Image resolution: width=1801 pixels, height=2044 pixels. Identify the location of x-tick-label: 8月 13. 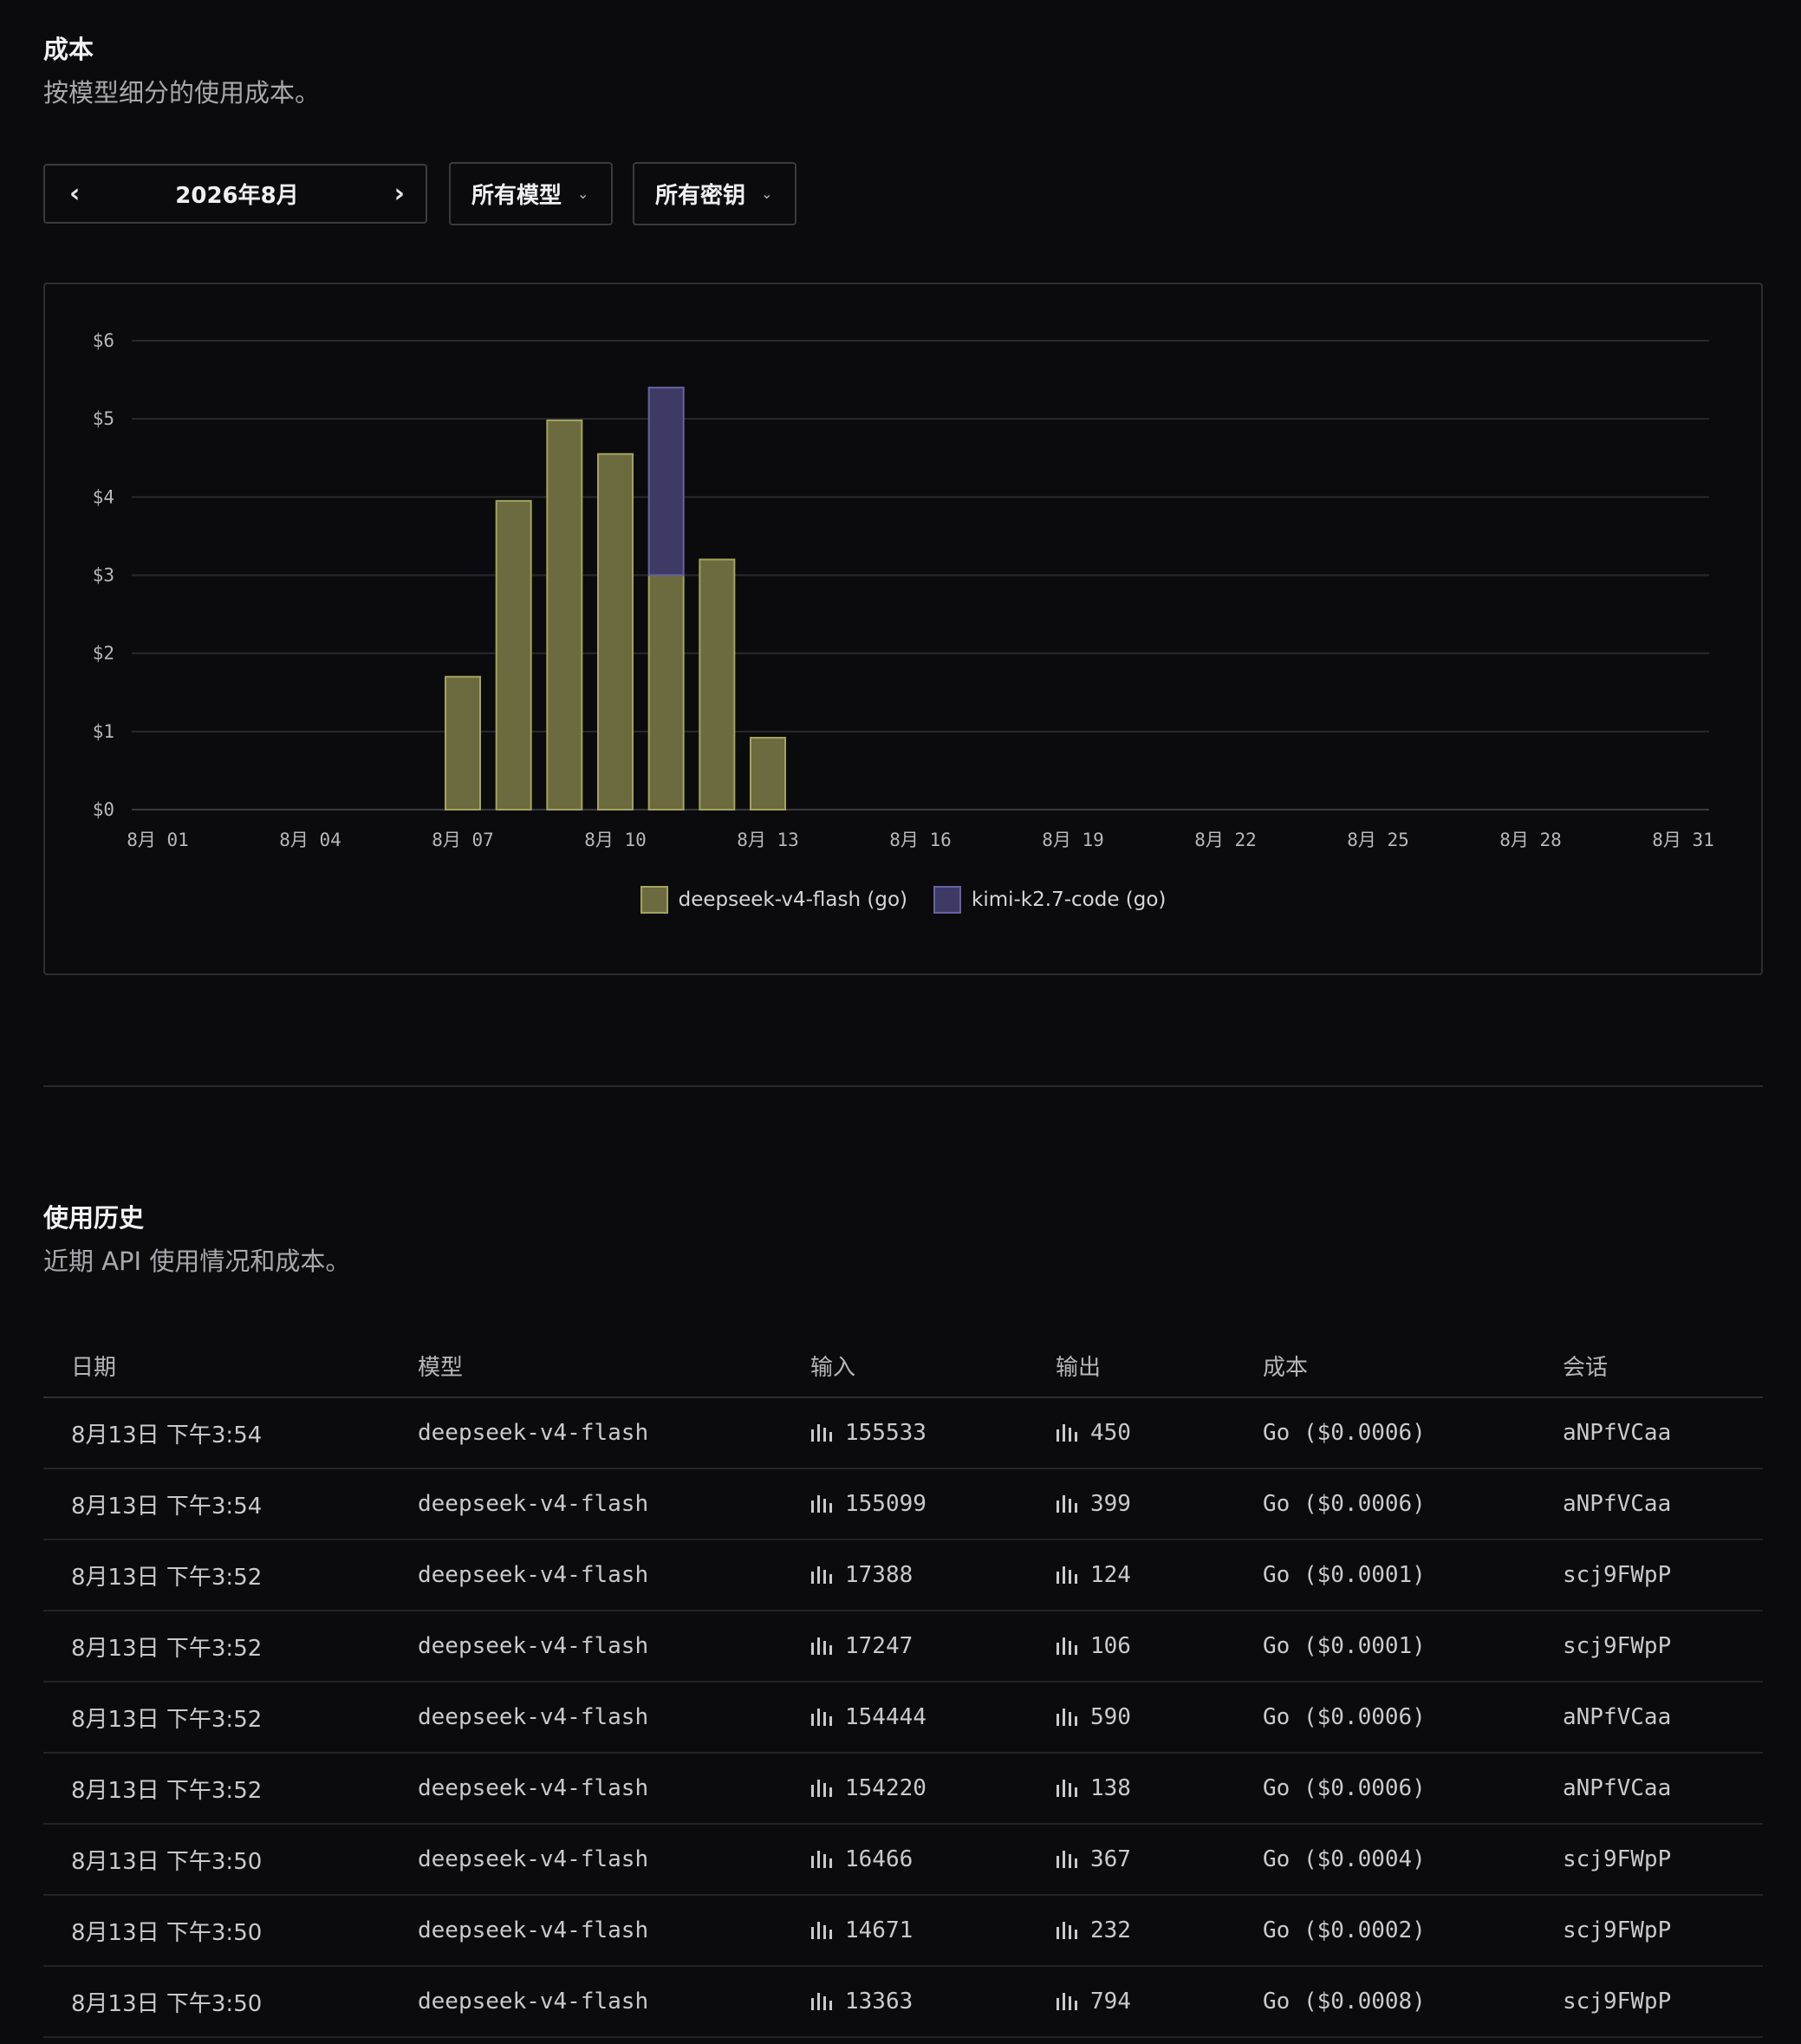
(768, 840).